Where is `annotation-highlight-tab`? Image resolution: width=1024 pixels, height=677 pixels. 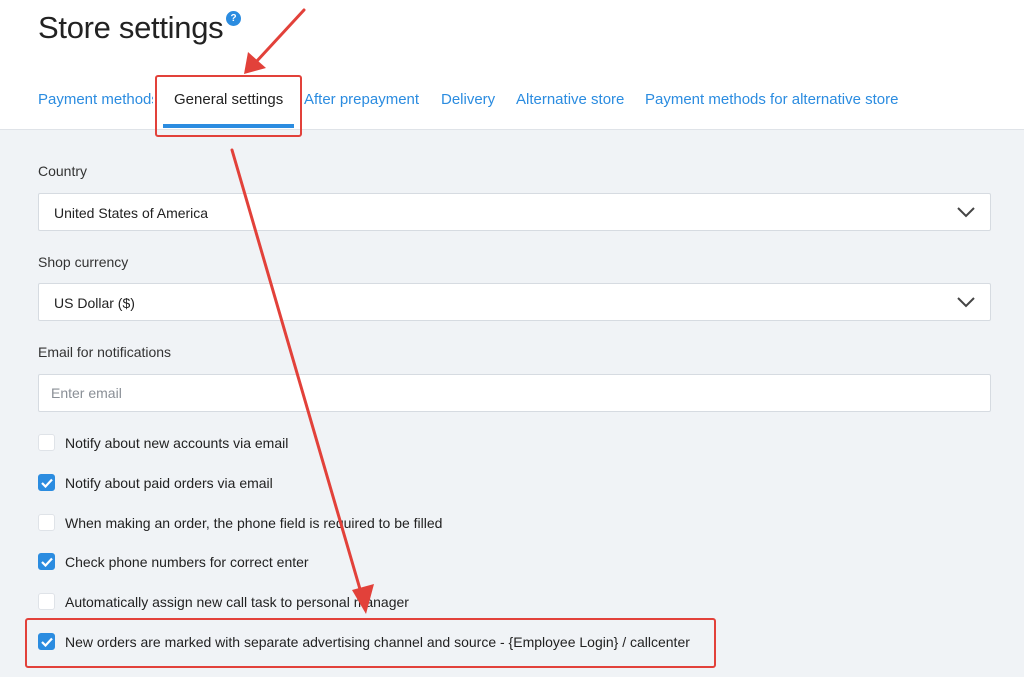 annotation-highlight-tab is located at coordinates (228, 106).